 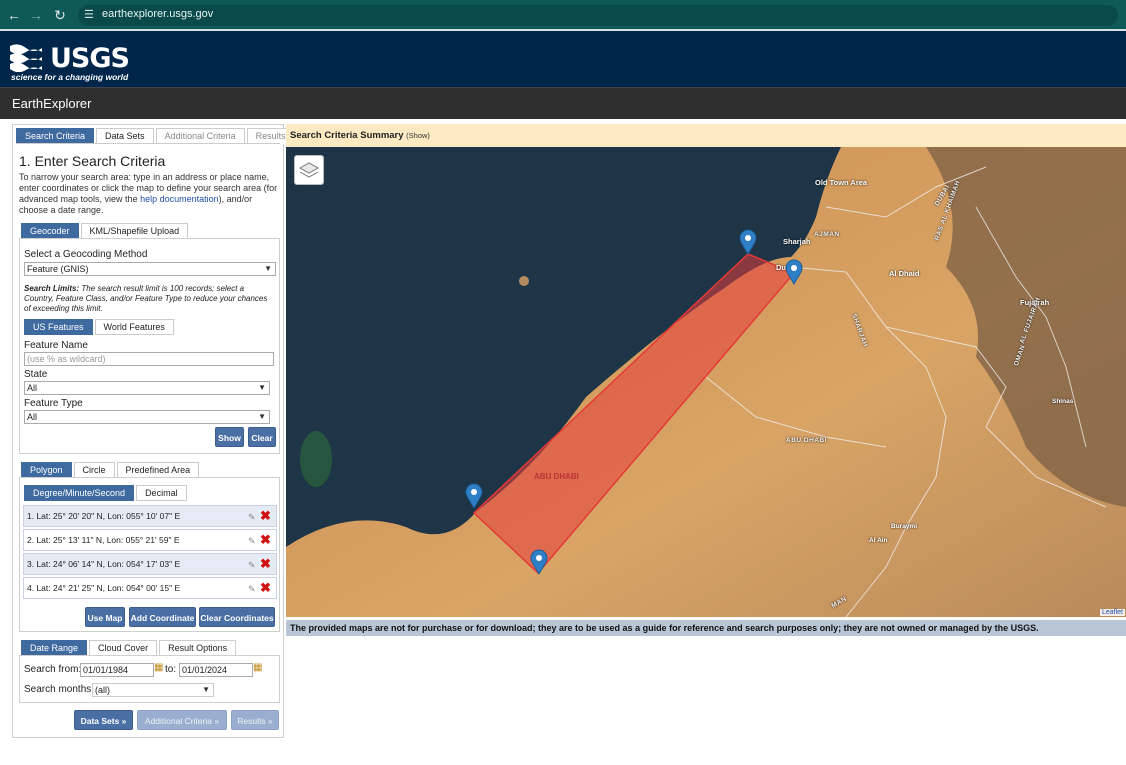 What do you see at coordinates (54, 648) in the screenshot?
I see `tab-date-range: Date Range` at bounding box center [54, 648].